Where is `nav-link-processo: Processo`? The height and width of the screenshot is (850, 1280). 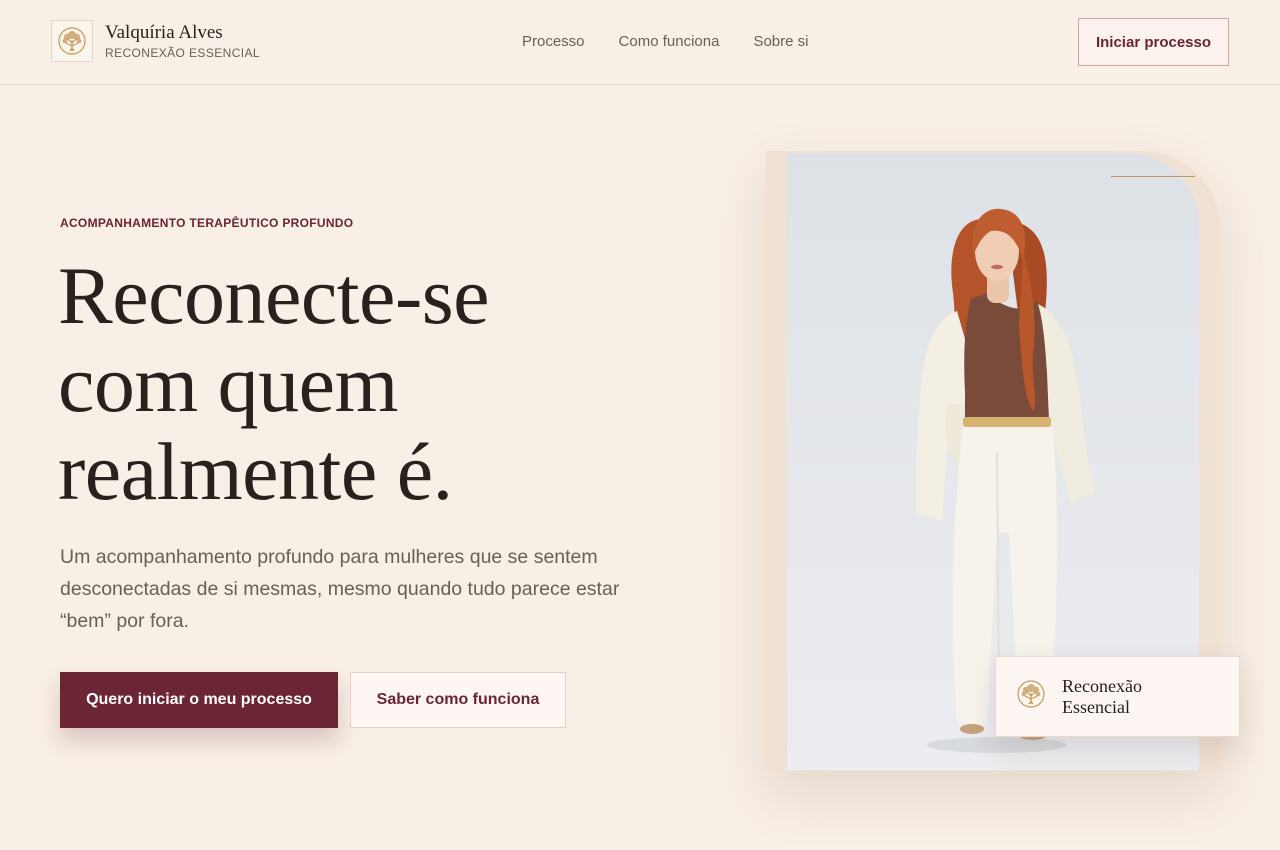
nav-link-processo: Processo is located at coordinates (553, 42).